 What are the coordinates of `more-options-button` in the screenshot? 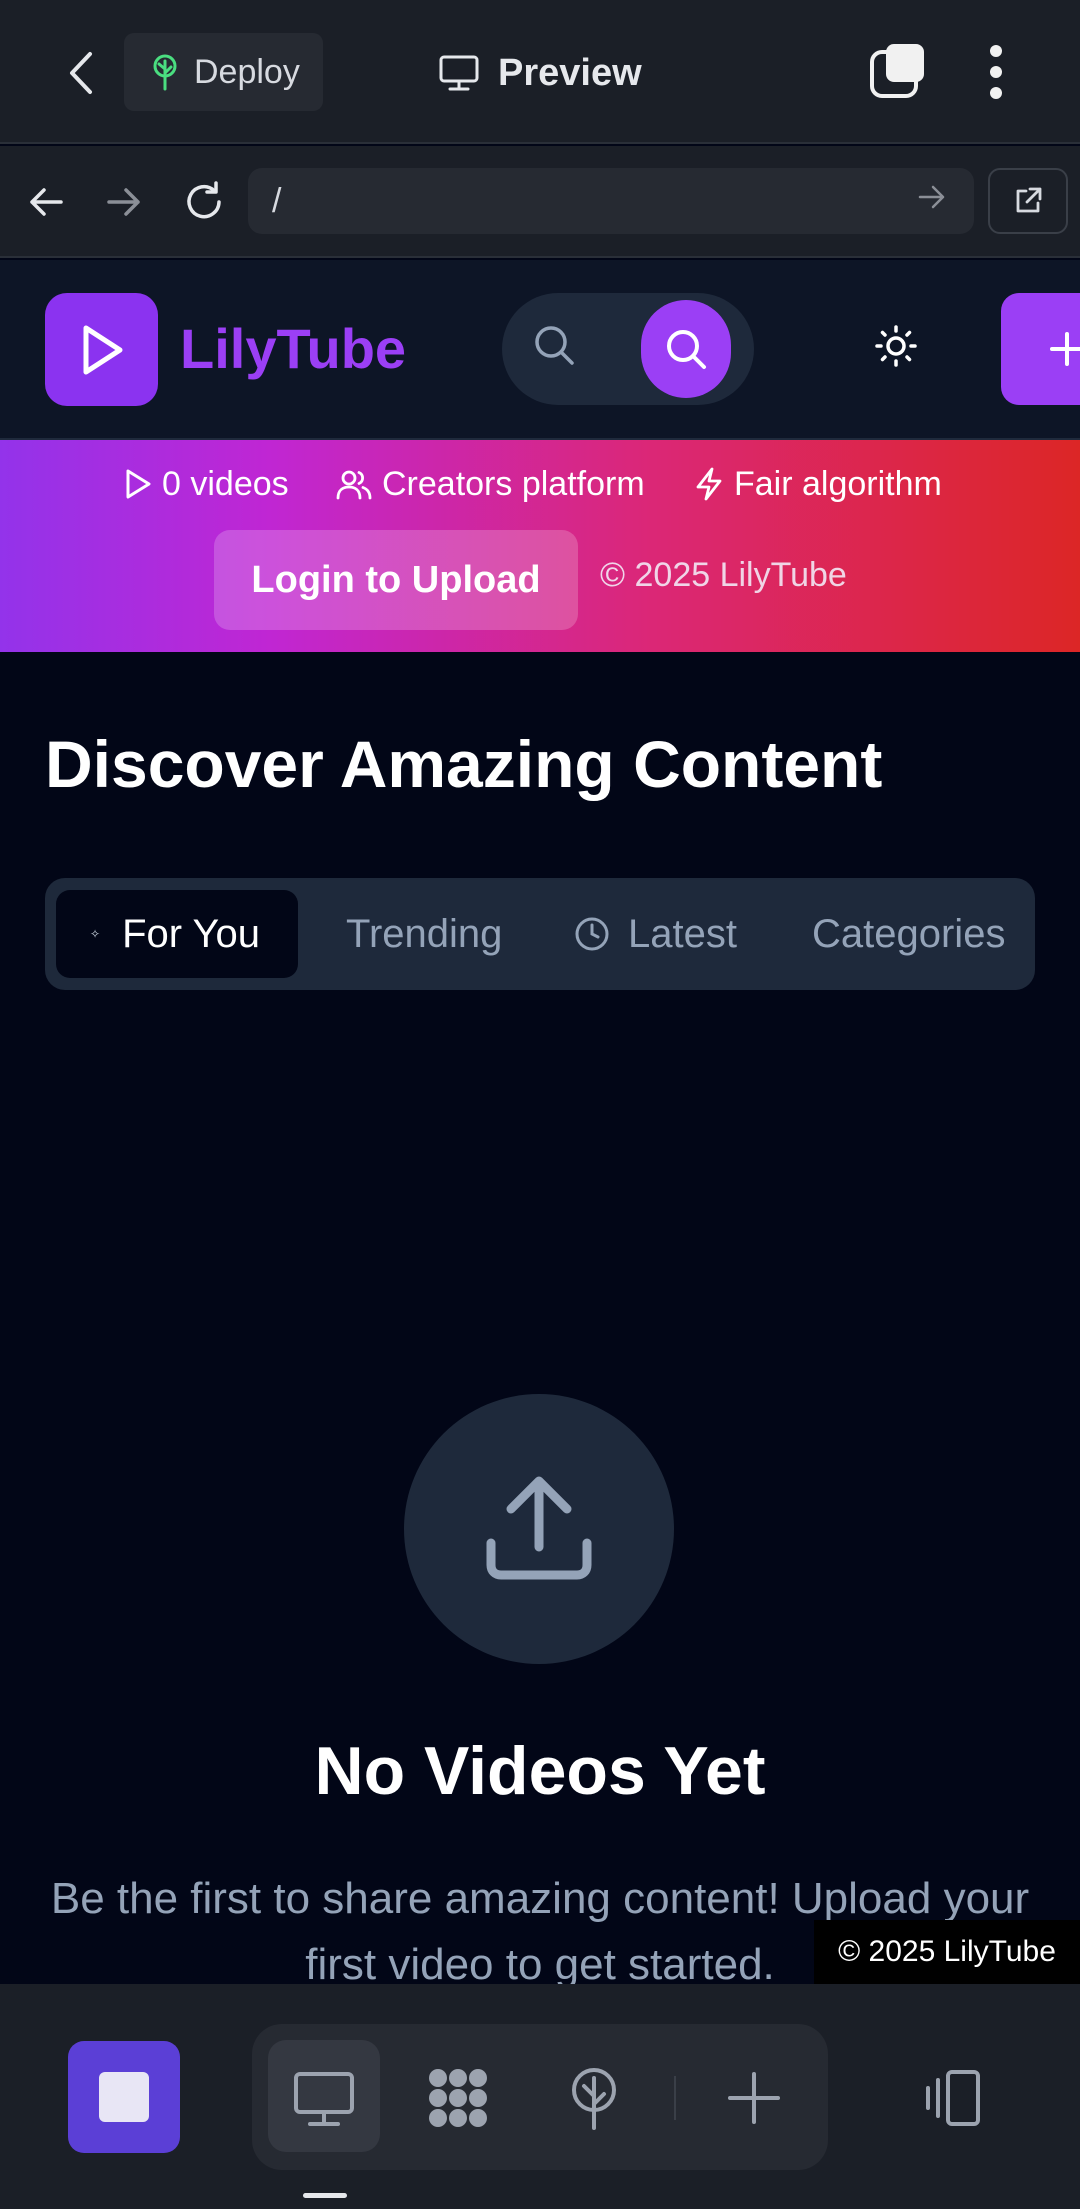 It's located at (996, 72).